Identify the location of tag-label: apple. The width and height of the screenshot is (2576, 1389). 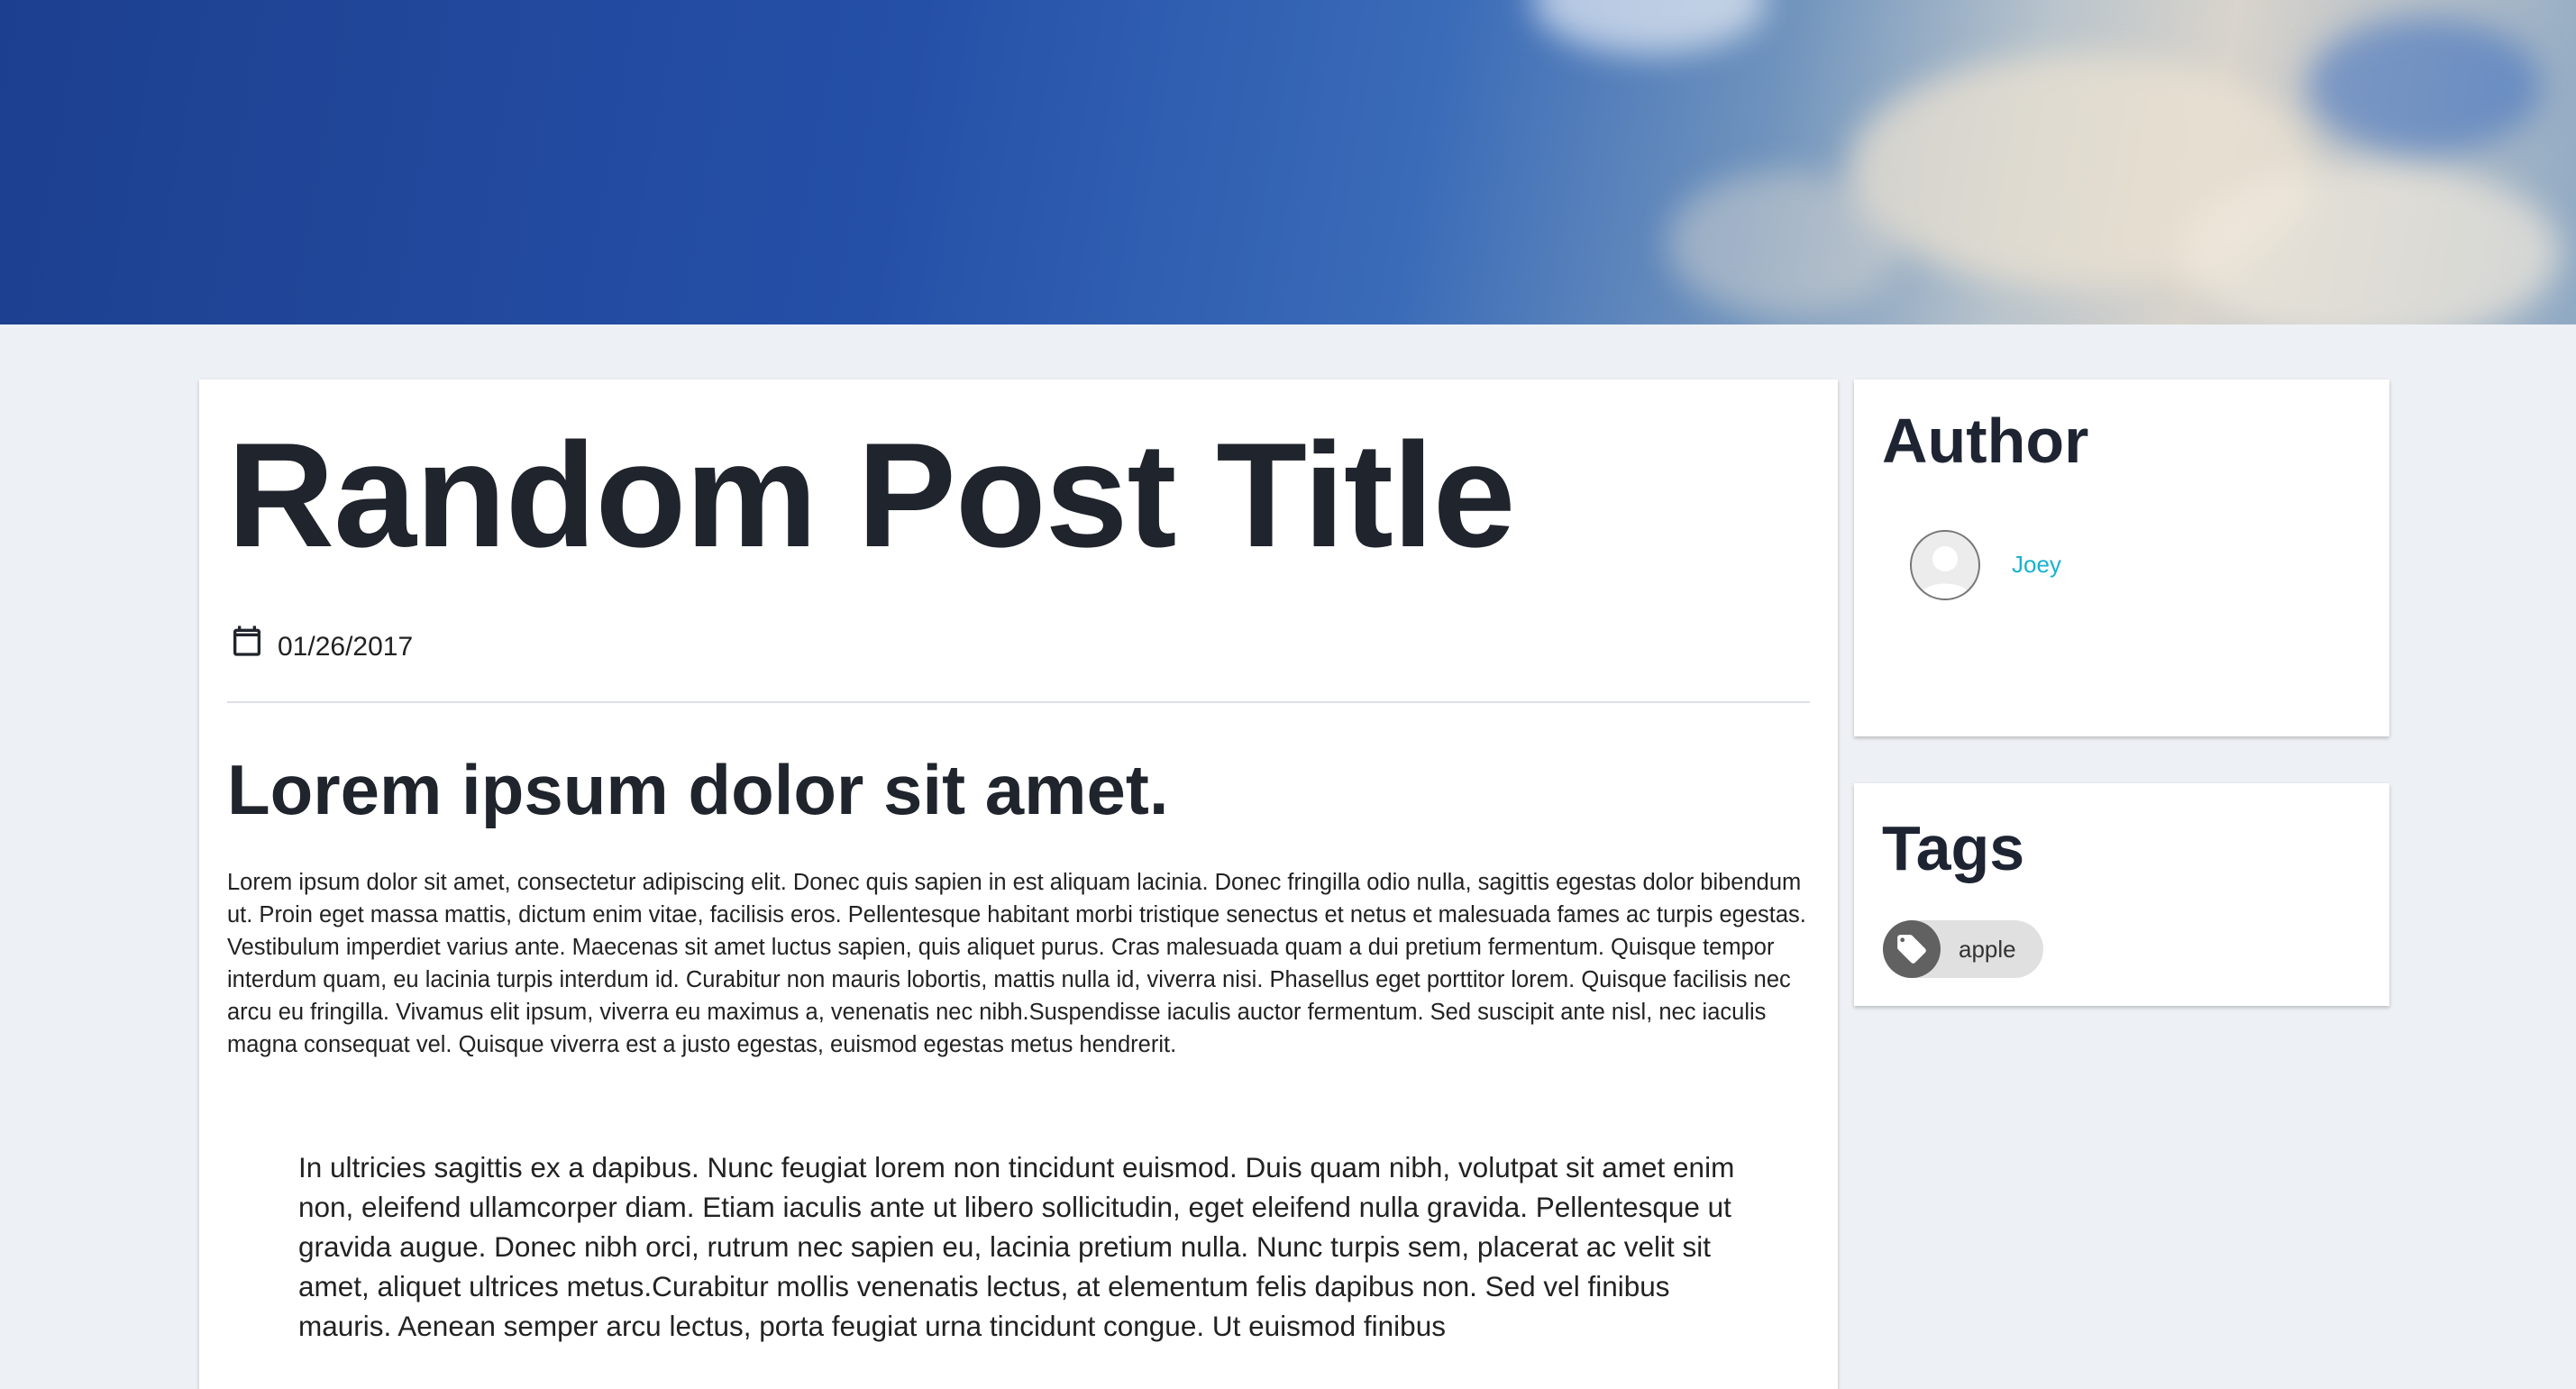
(1987, 949).